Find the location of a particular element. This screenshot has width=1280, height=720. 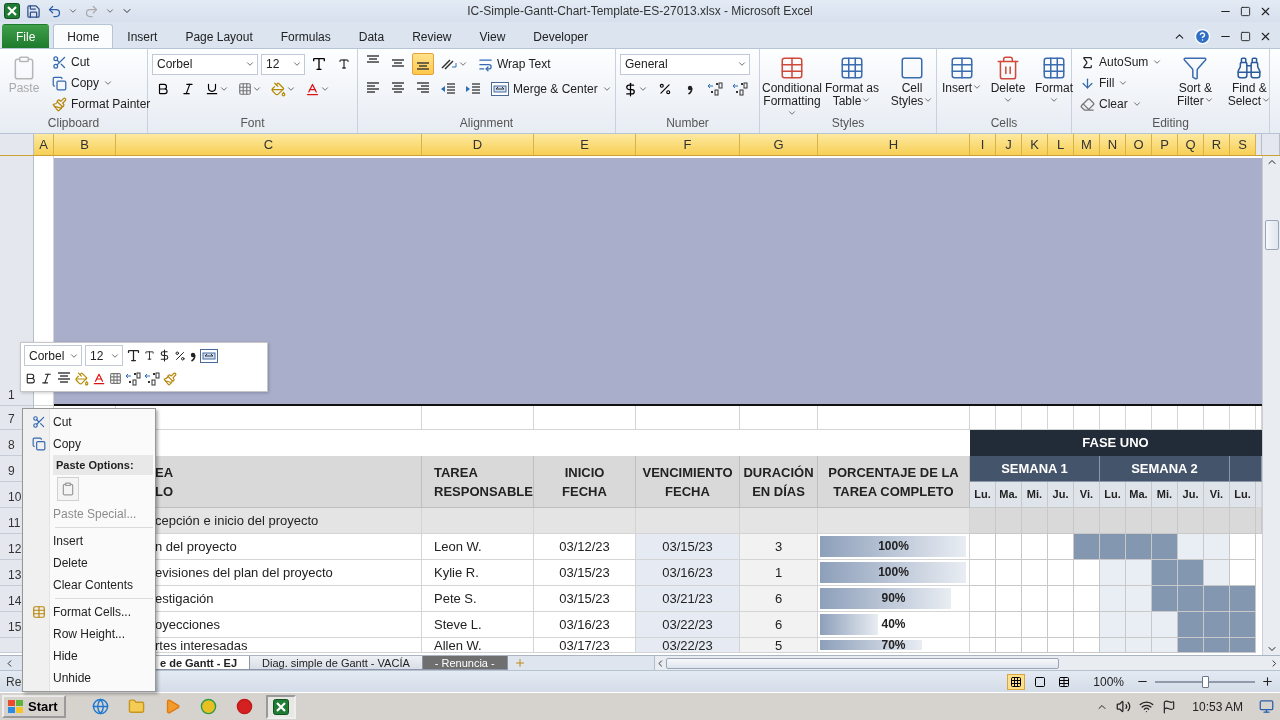

paintbrush-icon is located at coordinates (170, 378).